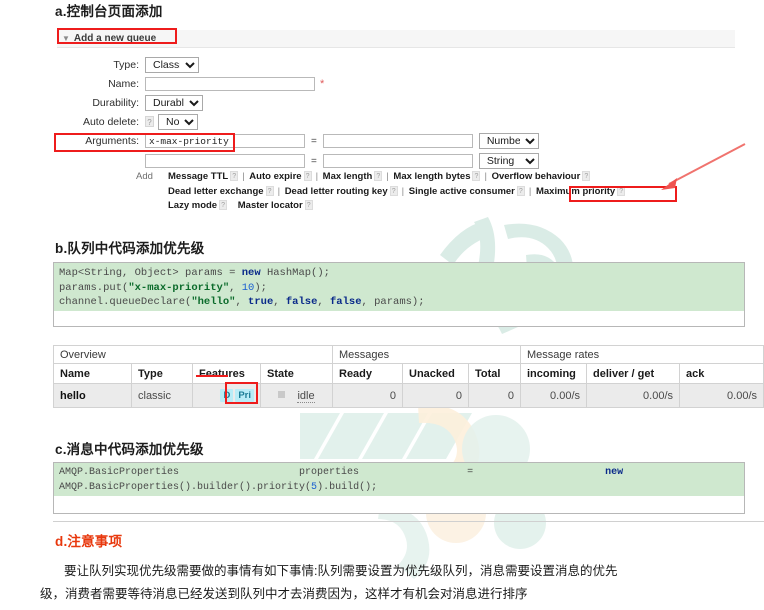 The image size is (764, 610). Describe the element at coordinates (216, 191) in the screenshot. I see `preset-dead-letter-exchange: Dead letter exchange` at that location.